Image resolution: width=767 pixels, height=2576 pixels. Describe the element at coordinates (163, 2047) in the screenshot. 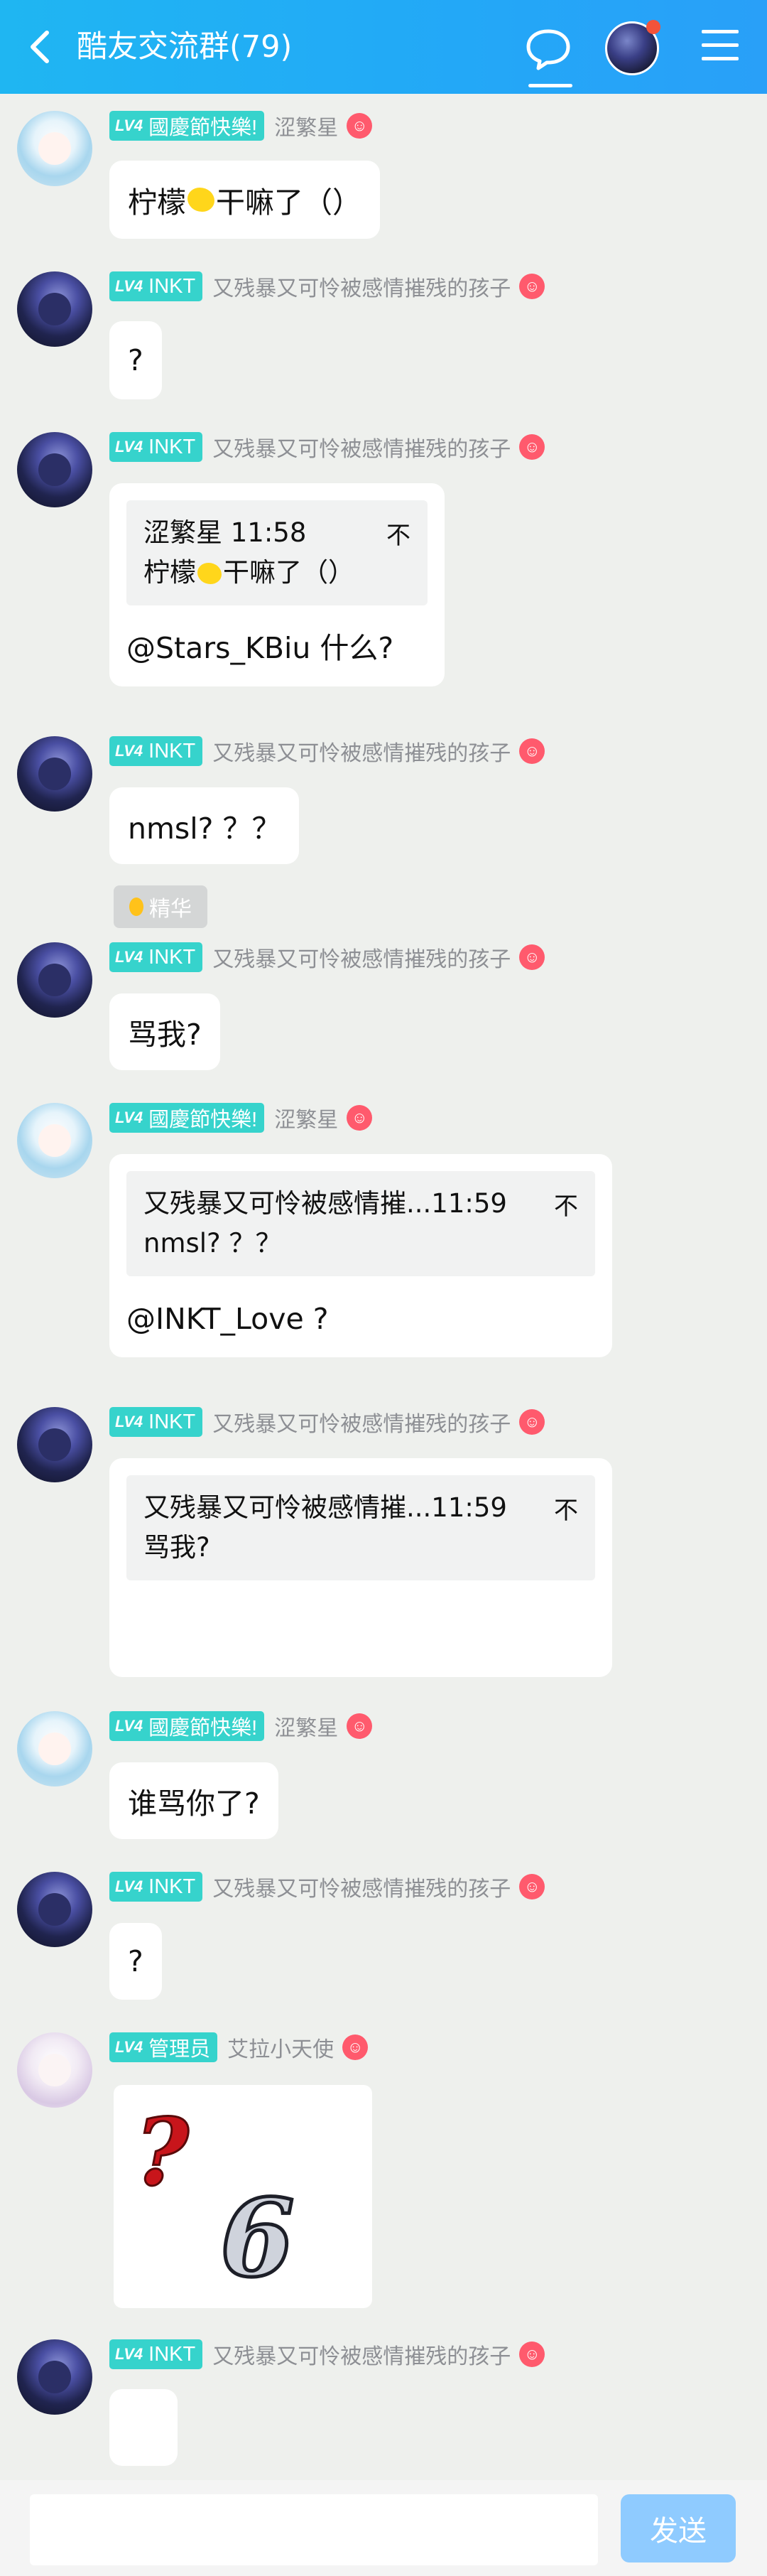

I see `level-badge: LV4 管理员` at that location.